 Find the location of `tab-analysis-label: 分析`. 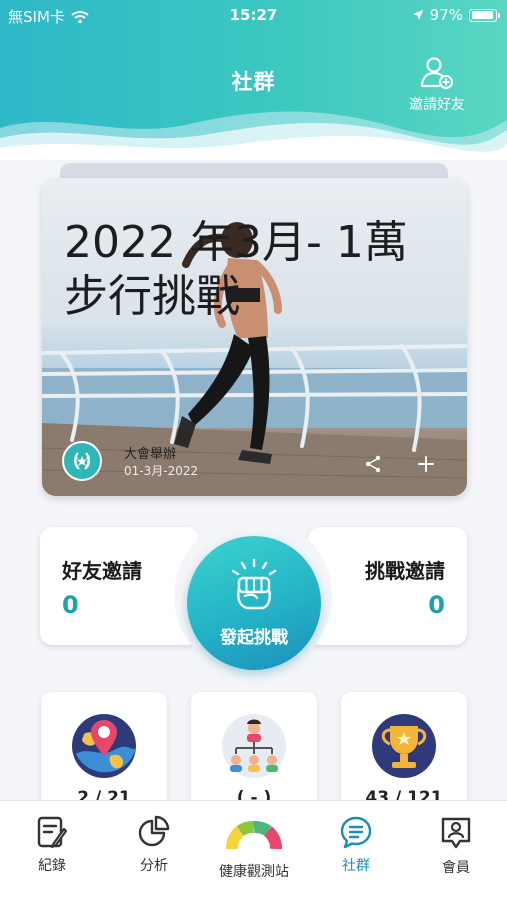

tab-analysis-label: 分析 is located at coordinates (154, 866).